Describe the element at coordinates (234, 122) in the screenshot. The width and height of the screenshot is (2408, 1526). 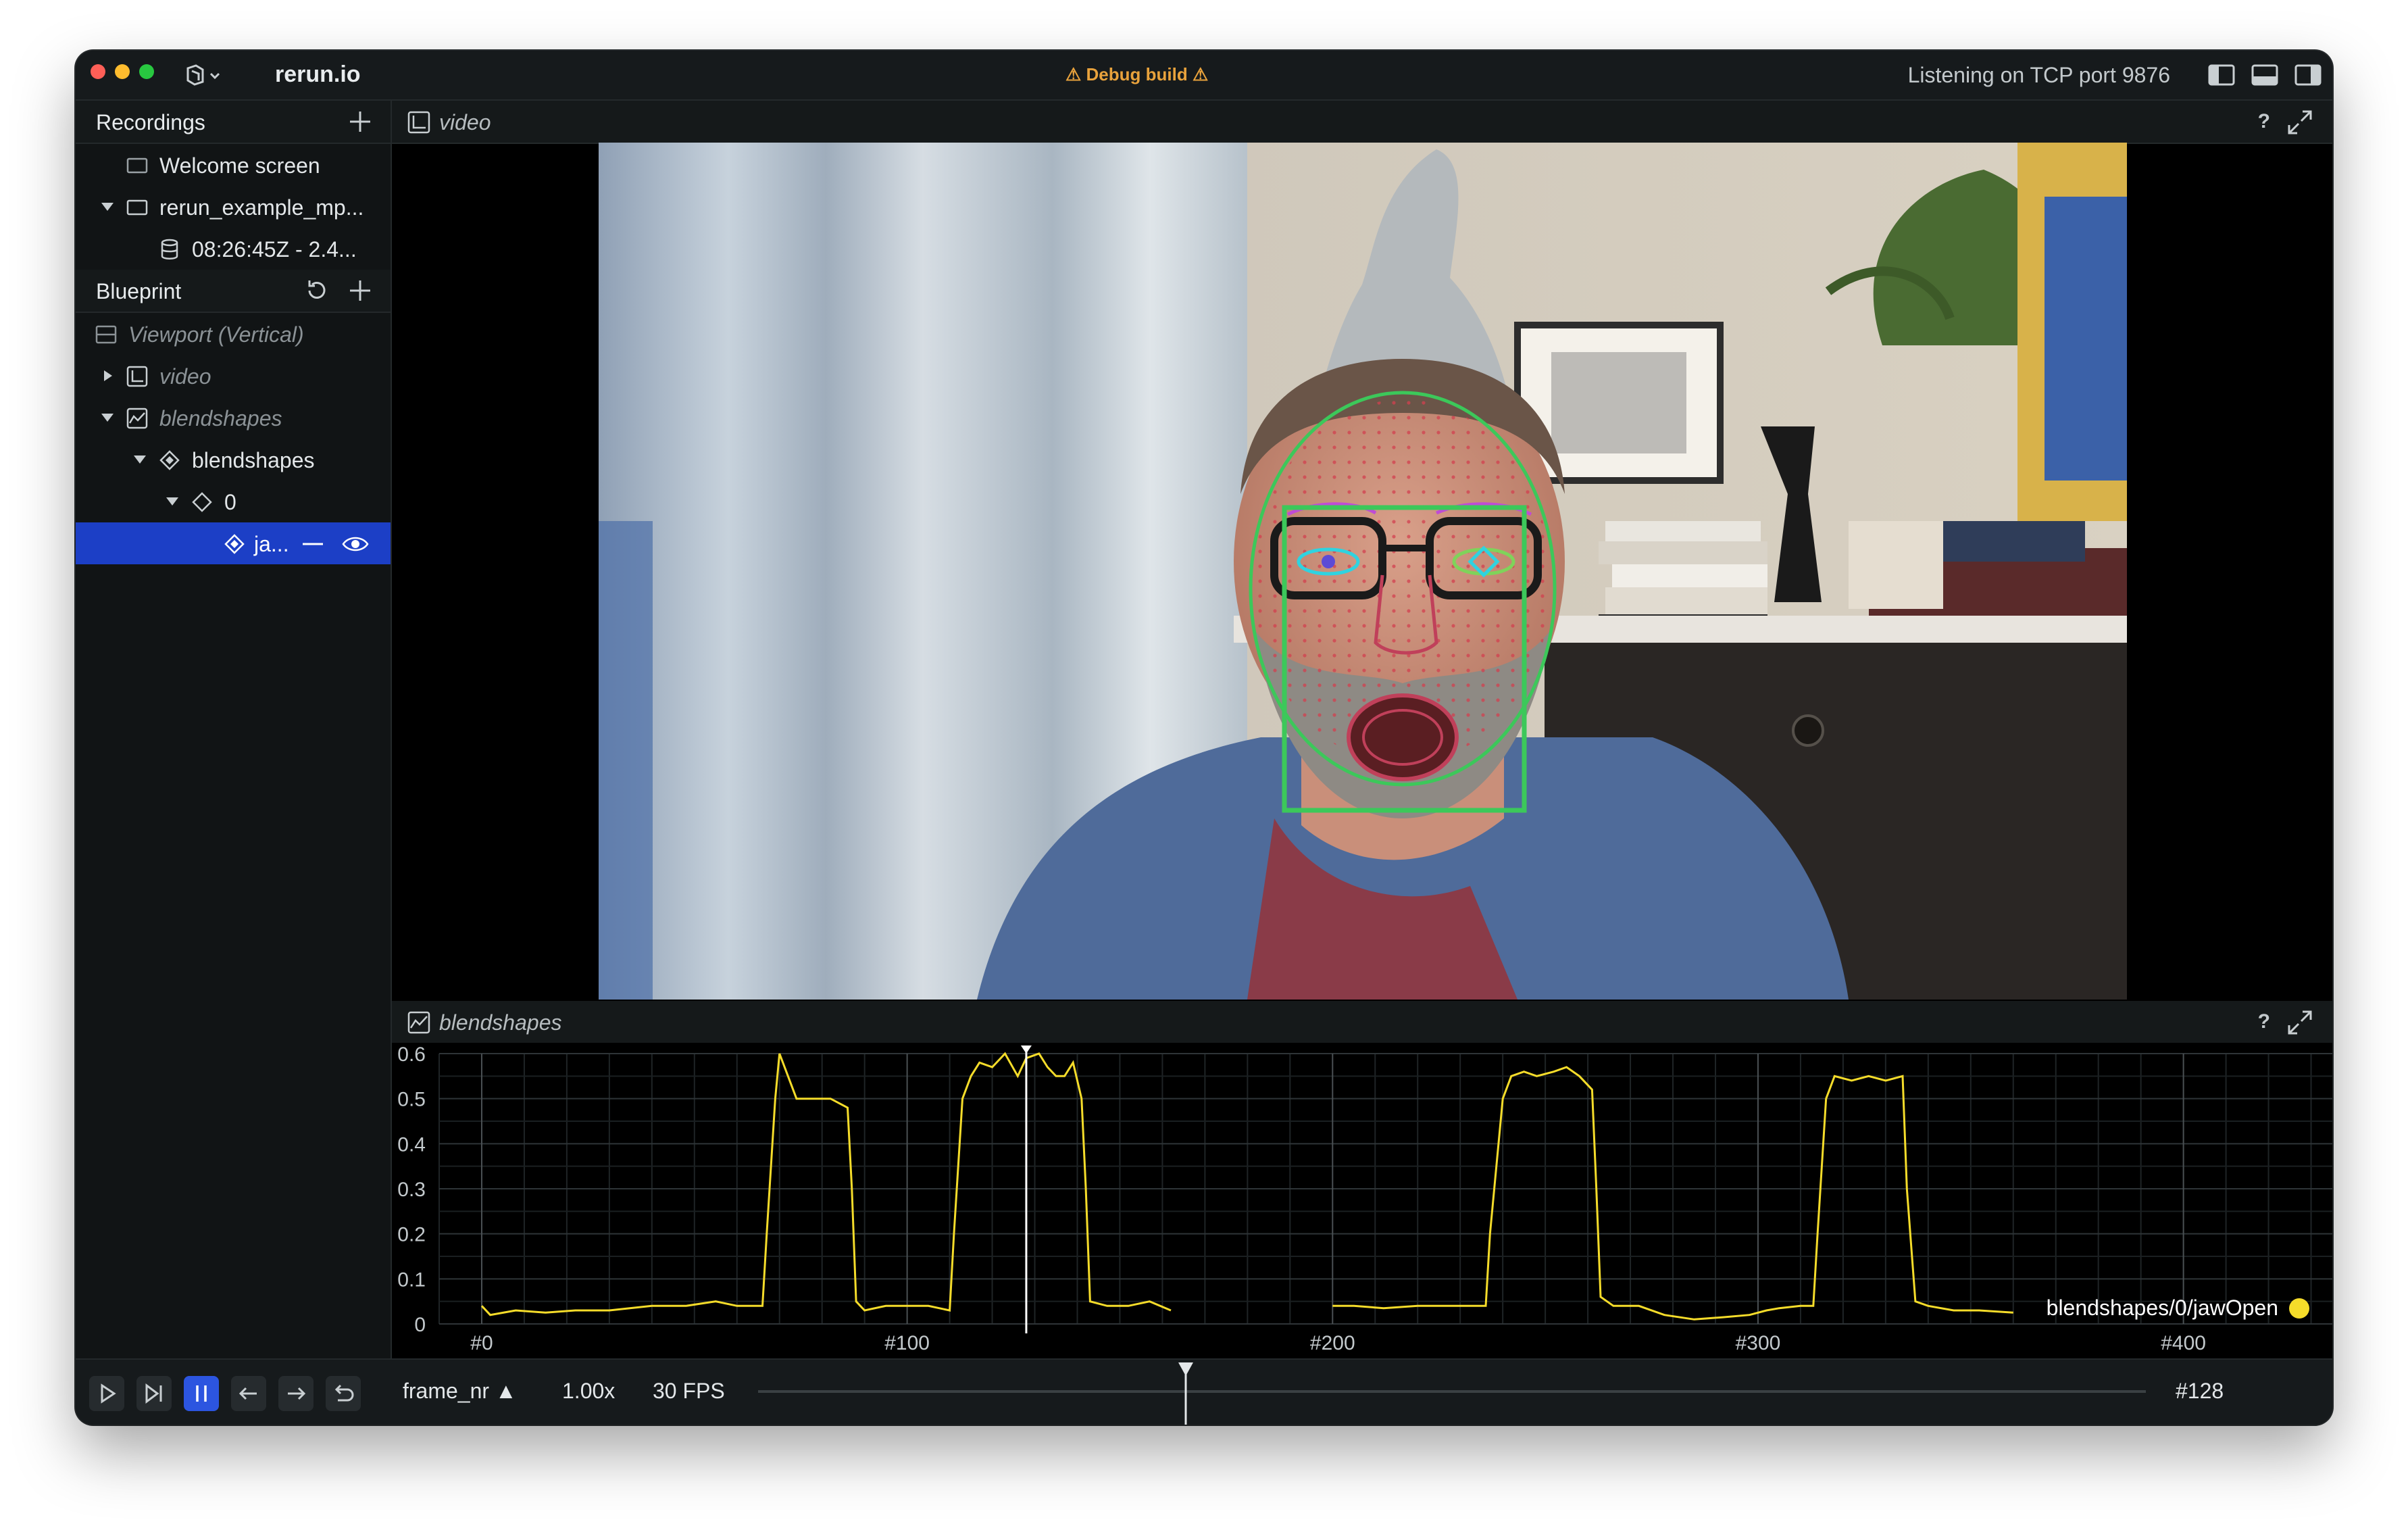
I see `recordings-header: Recordings` at that location.